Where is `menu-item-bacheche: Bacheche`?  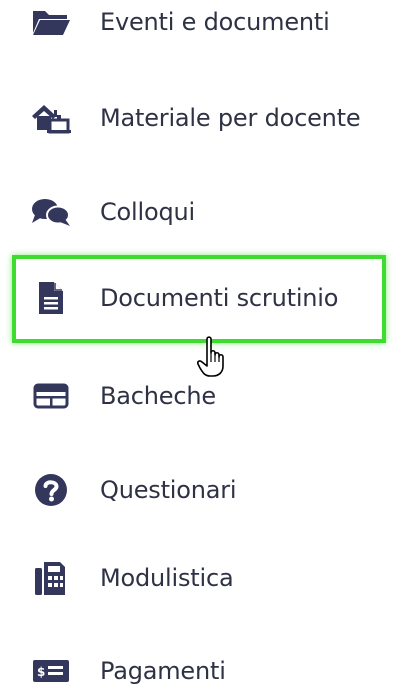
menu-item-bacheche: Bacheche is located at coordinates (199, 396).